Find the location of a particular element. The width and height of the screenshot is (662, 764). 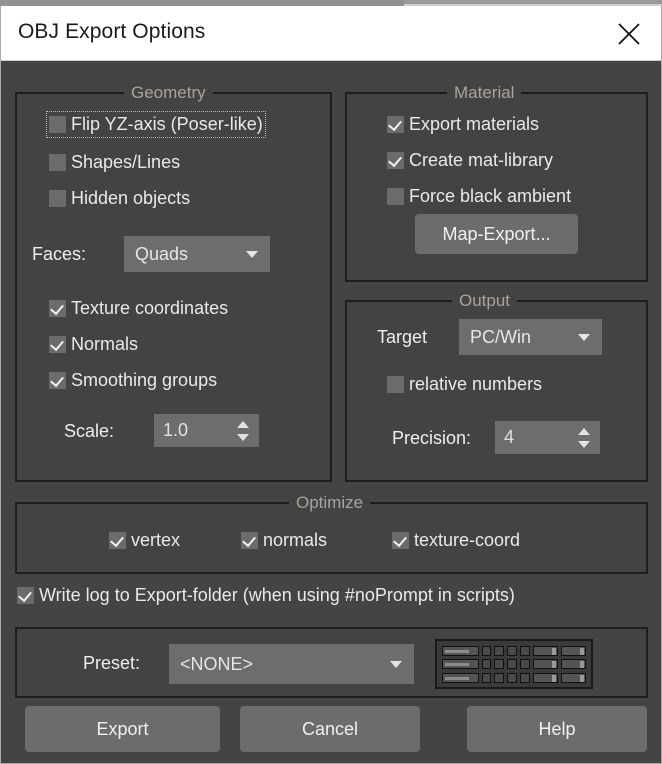

help-button: Help is located at coordinates (557, 729).